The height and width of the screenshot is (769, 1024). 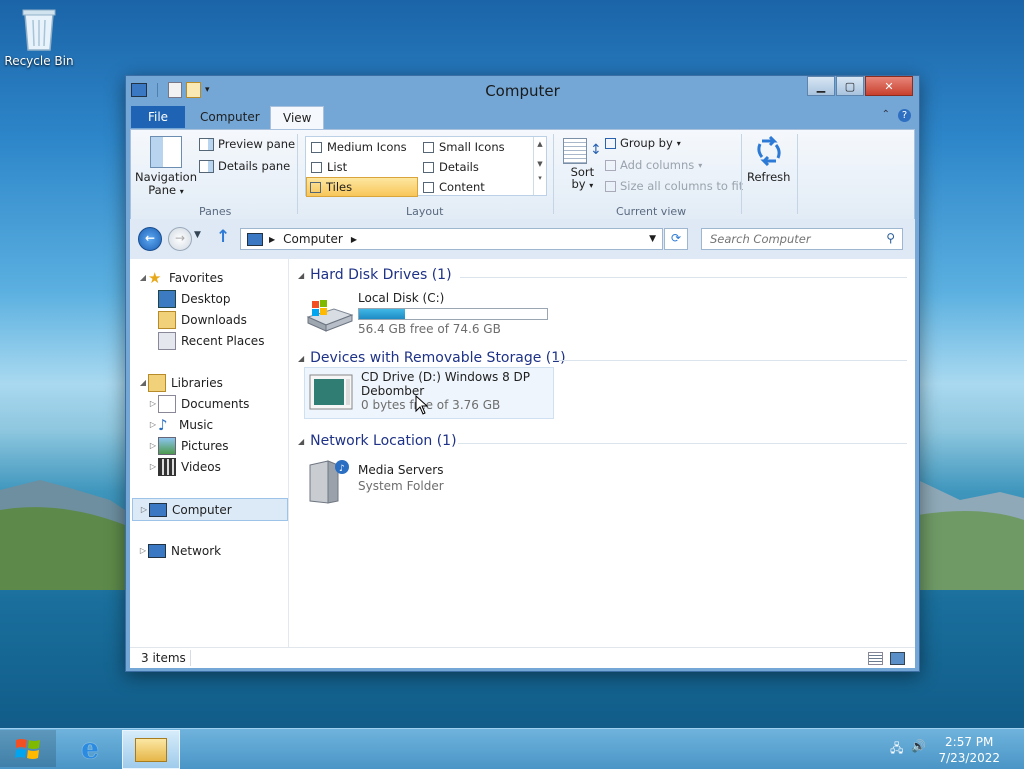 I want to click on window-title: Computer, so click(x=522, y=91).